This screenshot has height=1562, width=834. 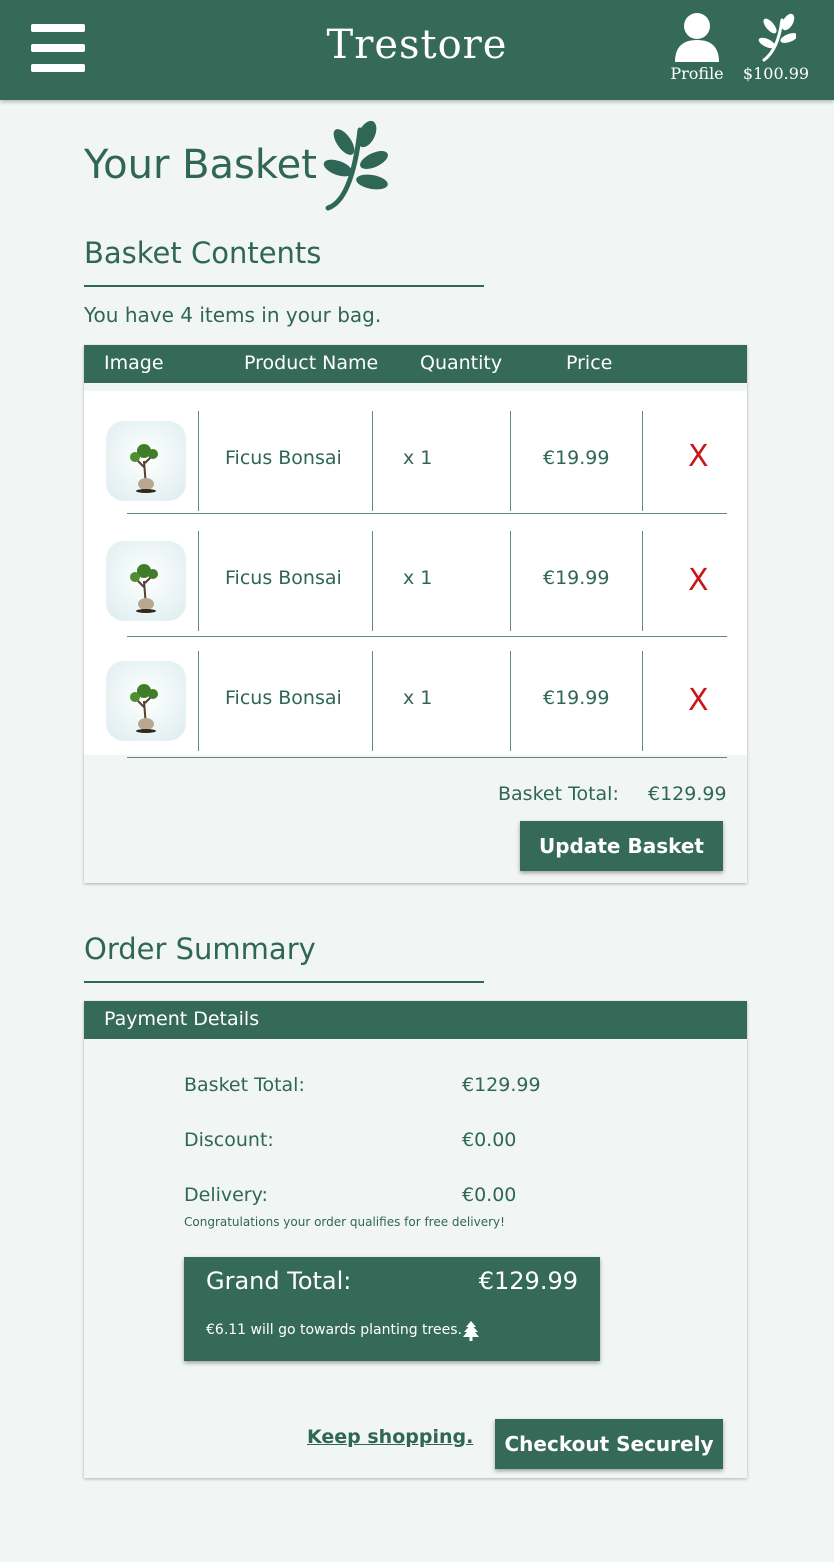 I want to click on discount-value: €0.00, so click(x=489, y=1140).